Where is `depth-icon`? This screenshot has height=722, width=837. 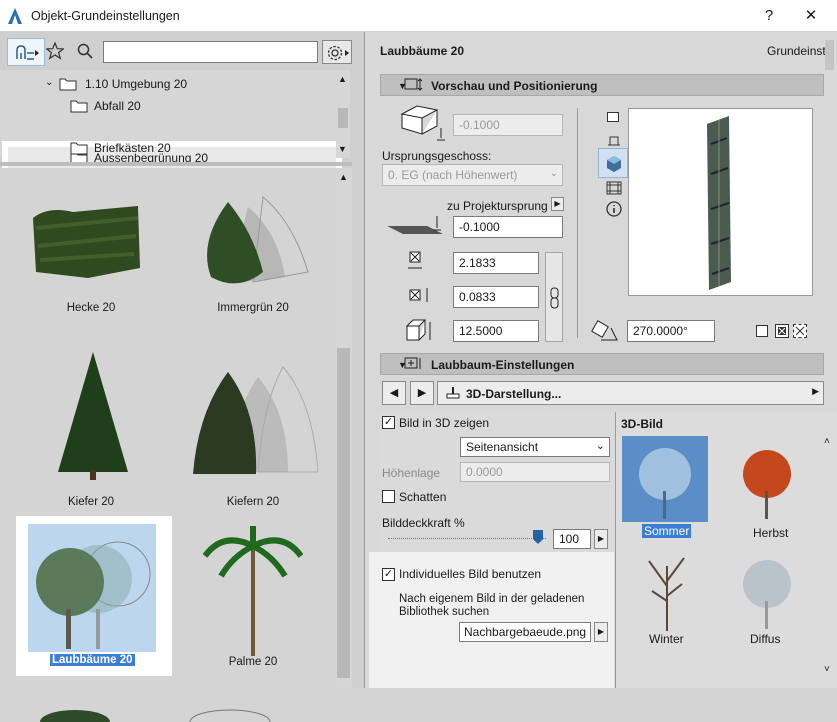 depth-icon is located at coordinates (418, 295).